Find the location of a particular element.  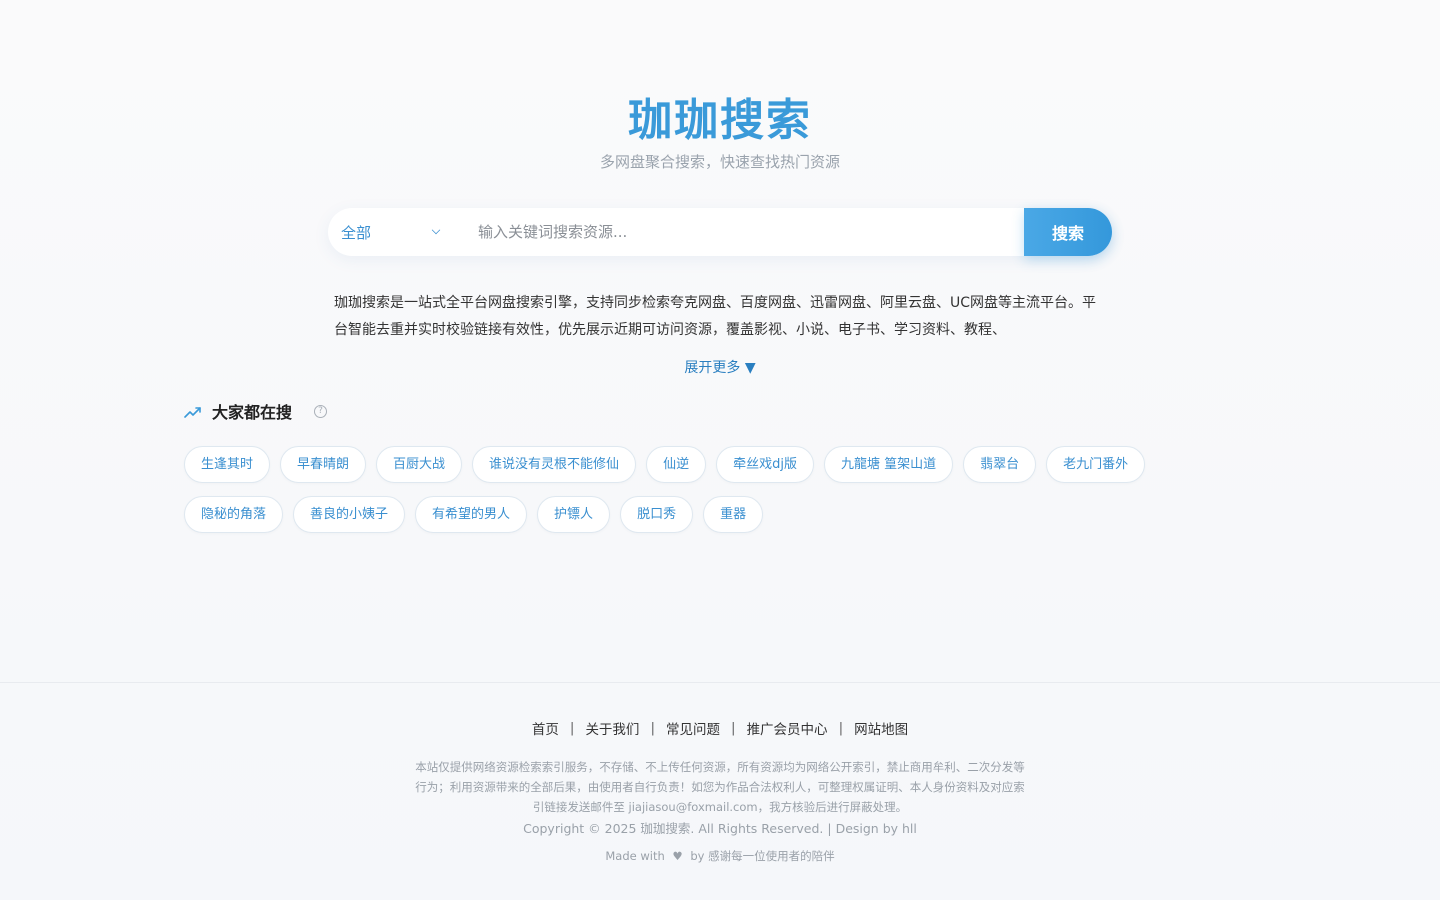

chevron-down-icon is located at coordinates (436, 230).